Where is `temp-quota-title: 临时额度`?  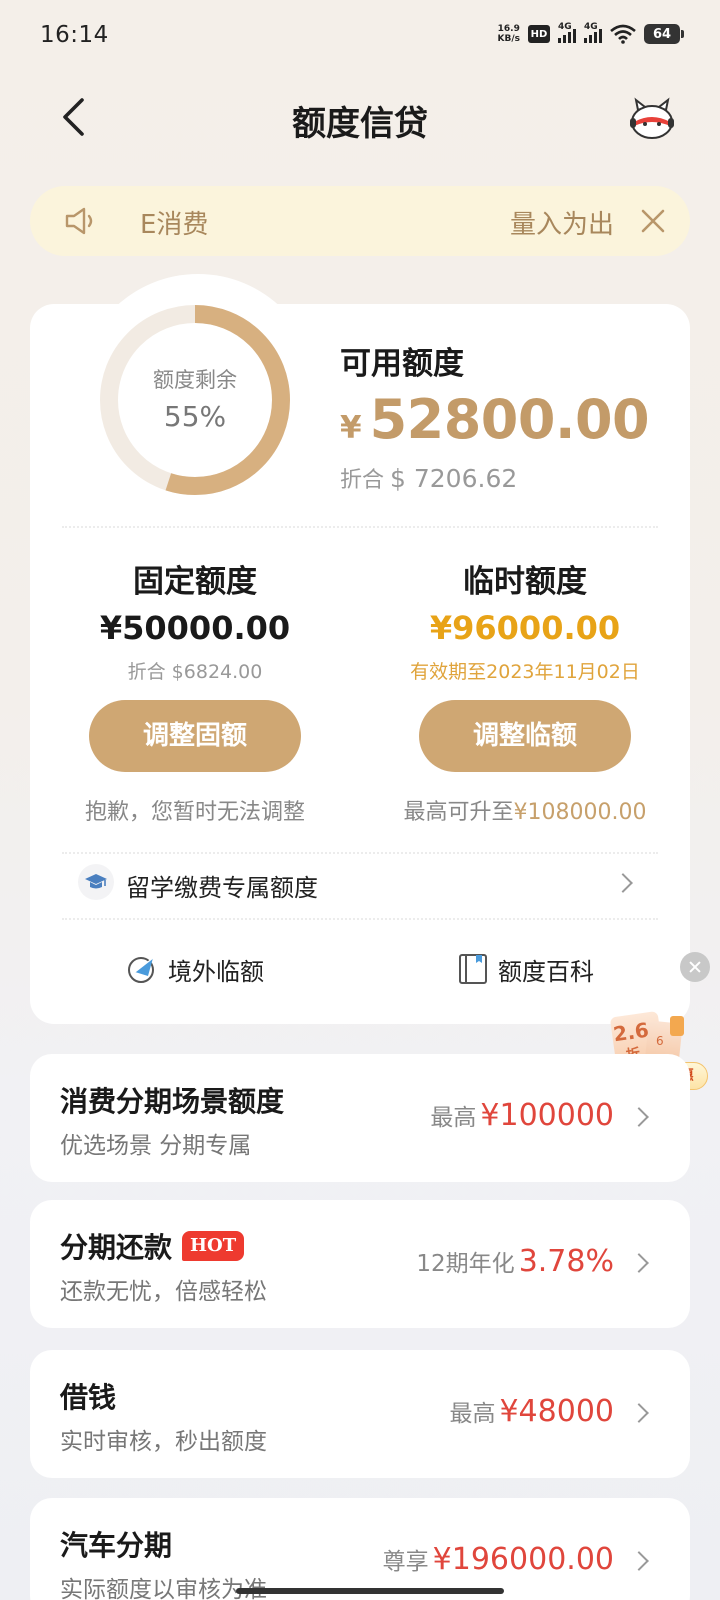
temp-quota-title: 临时额度 is located at coordinates (525, 582).